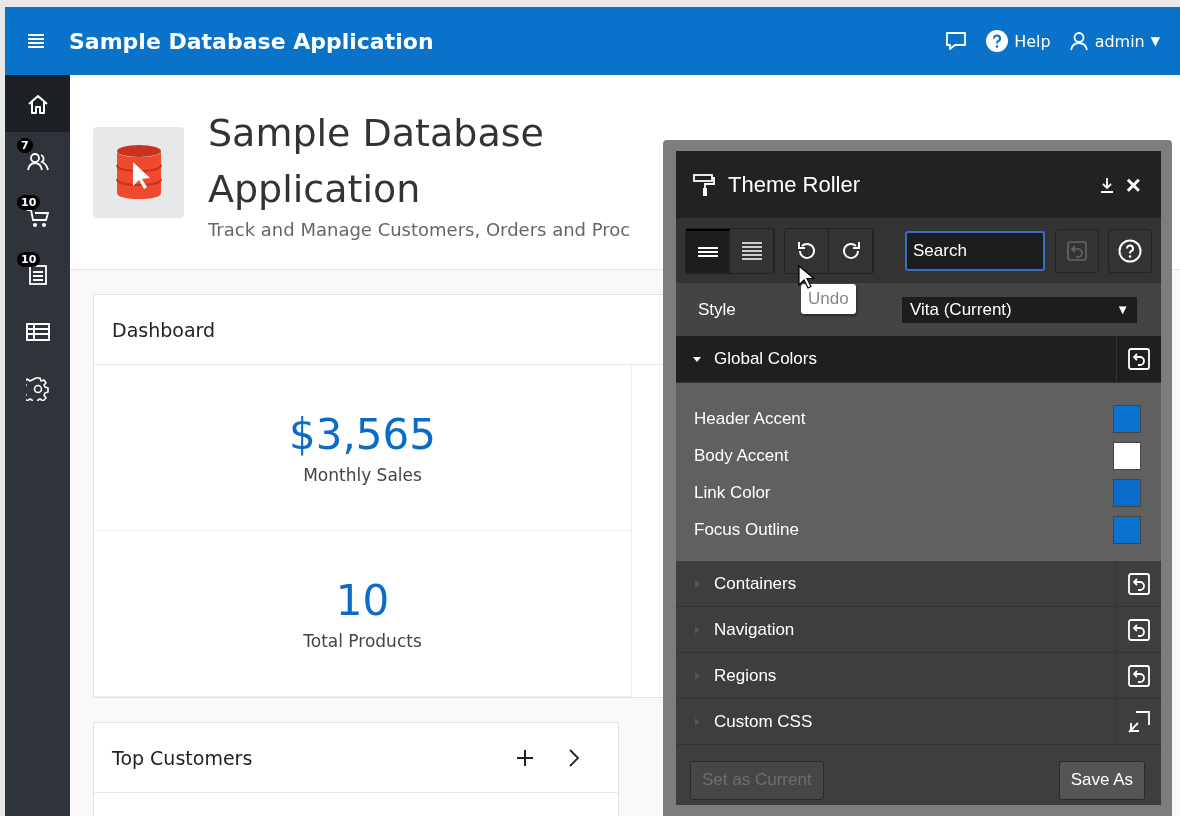 Image resolution: width=1180 pixels, height=816 pixels. What do you see at coordinates (362, 434) in the screenshot?
I see `stat-value: $3,565` at bounding box center [362, 434].